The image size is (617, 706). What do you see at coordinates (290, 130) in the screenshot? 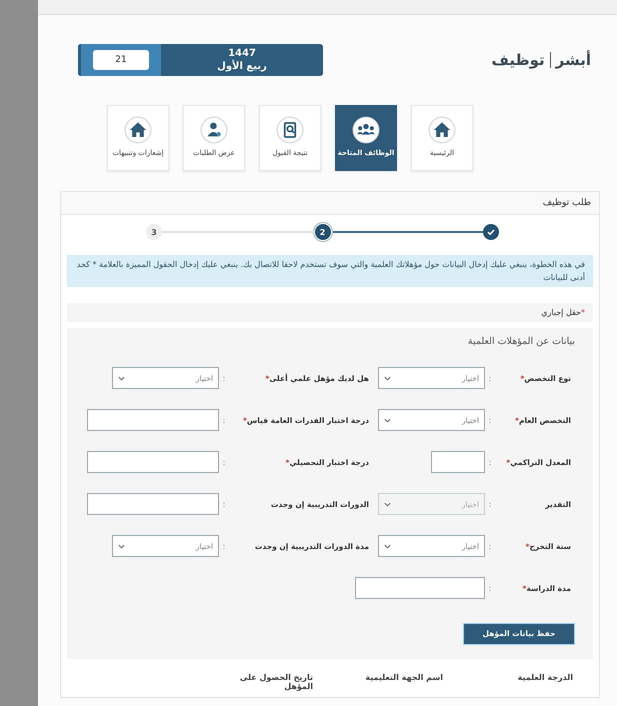
I see `document-search-icon` at bounding box center [290, 130].